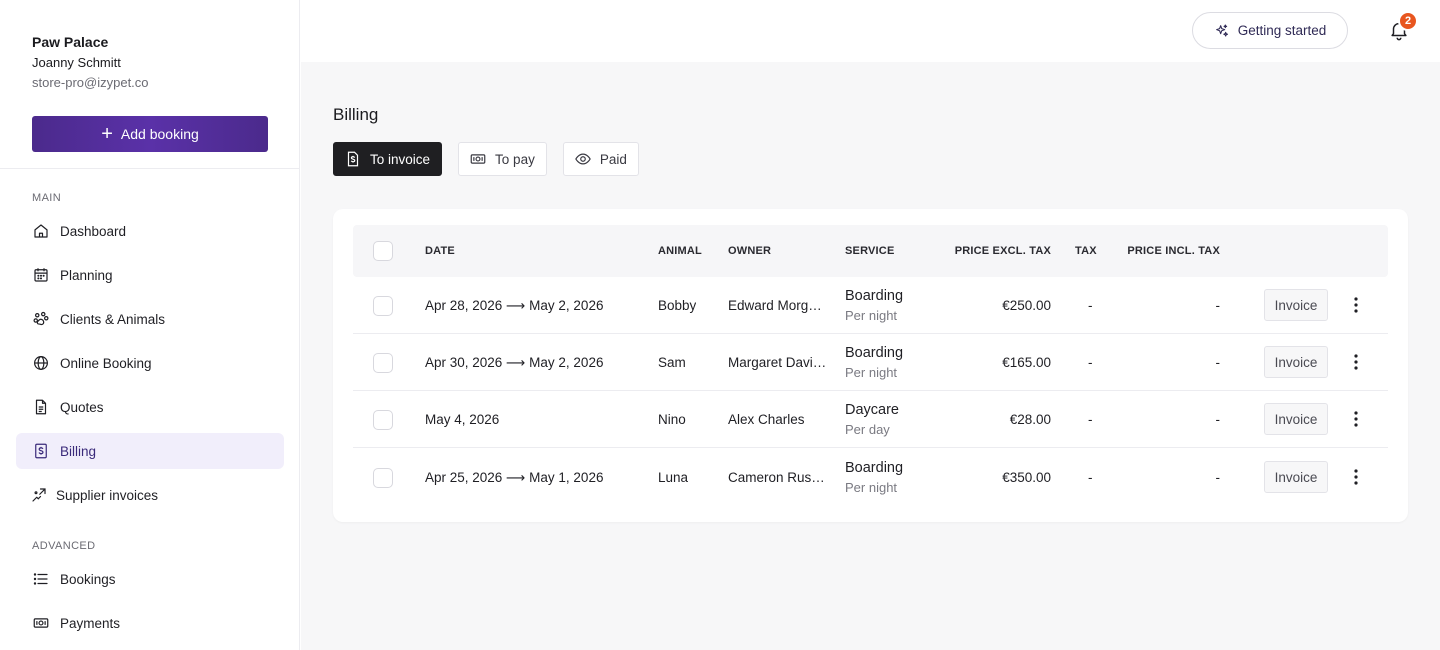 This screenshot has height=650, width=1440. Describe the element at coordinates (93, 231) in the screenshot. I see `sidebar-item-label: Dashboard` at that location.